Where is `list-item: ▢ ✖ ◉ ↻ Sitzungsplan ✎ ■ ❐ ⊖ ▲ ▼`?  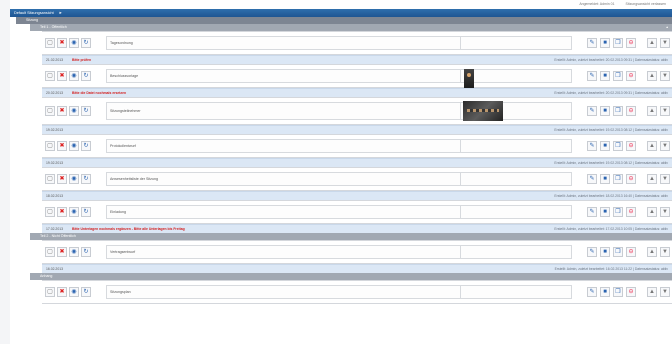
list-item: ▢ ✖ ◉ ↻ Sitzungsplan ✎ ■ ❐ ⊖ ▲ ▼ is located at coordinates (357, 292).